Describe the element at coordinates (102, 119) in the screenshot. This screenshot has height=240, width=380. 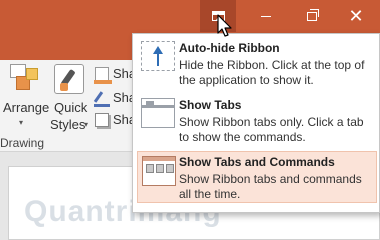
I see `shape-effects-icon` at that location.